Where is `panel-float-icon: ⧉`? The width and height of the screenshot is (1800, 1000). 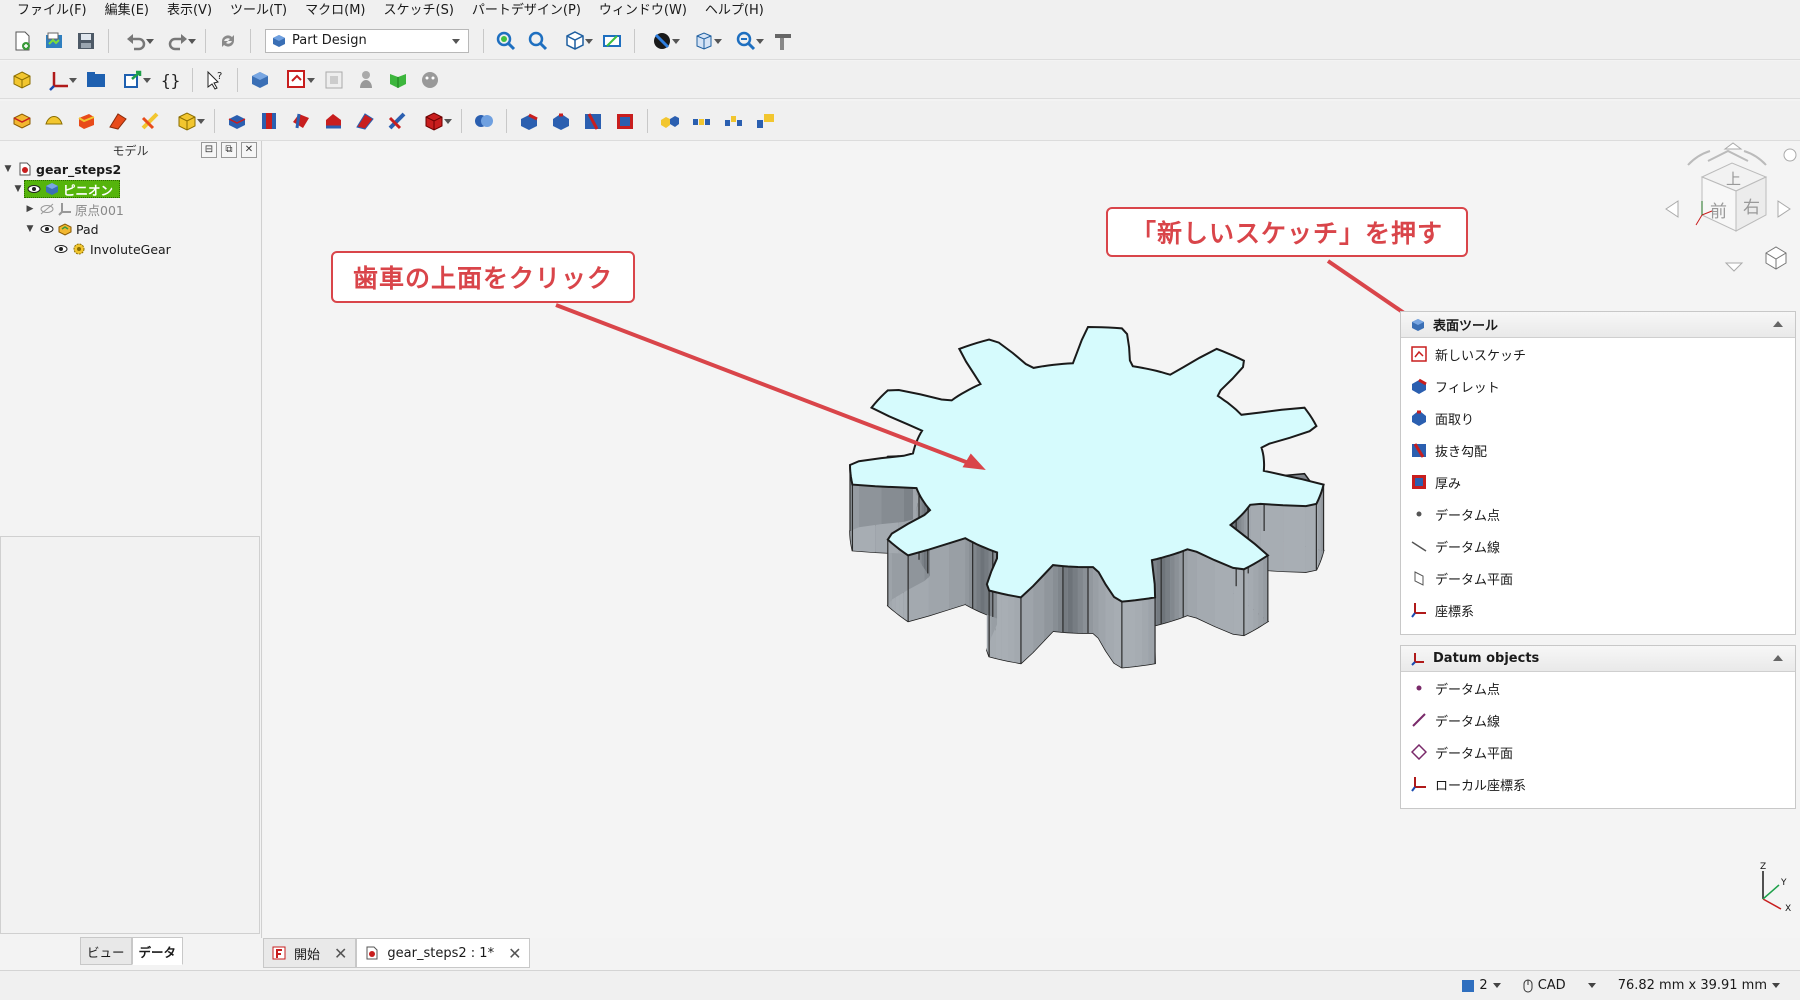 panel-float-icon: ⧉ is located at coordinates (229, 150).